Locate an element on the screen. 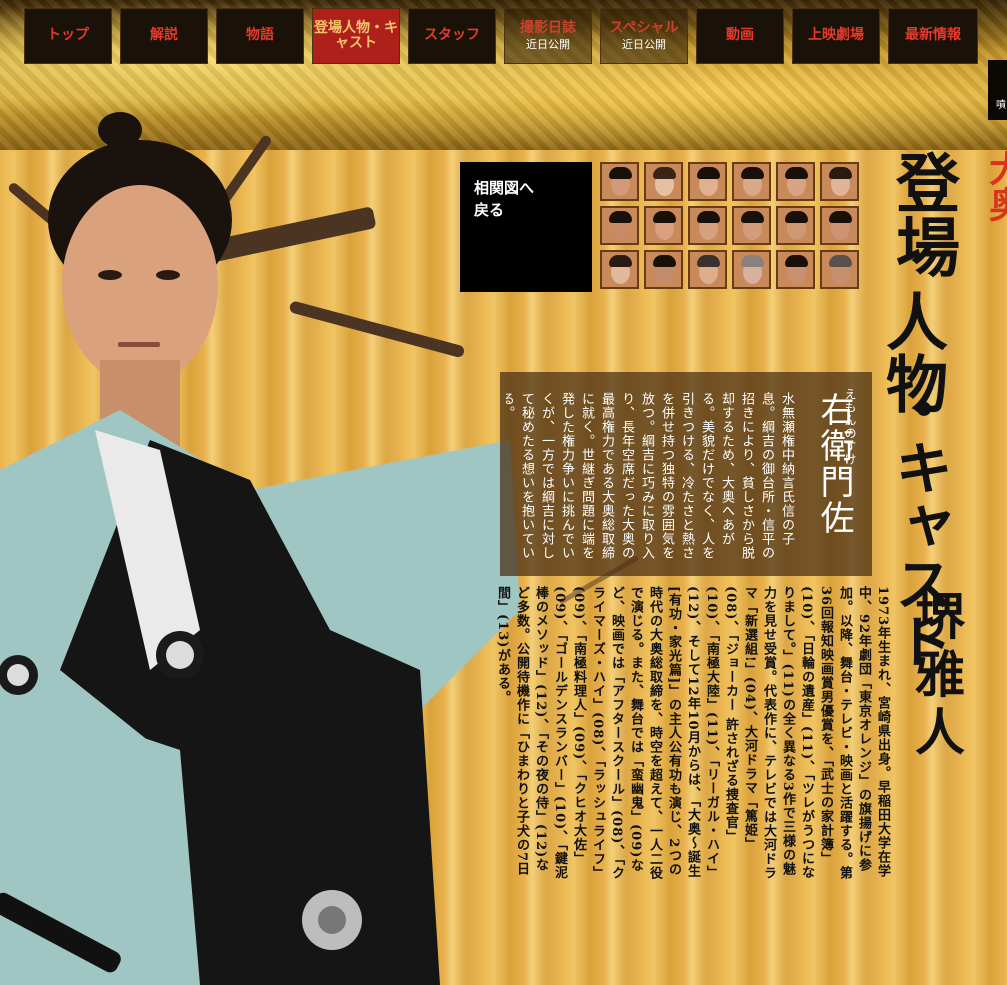  nav-label: 登場人物・キャスト is located at coordinates (356, 35).